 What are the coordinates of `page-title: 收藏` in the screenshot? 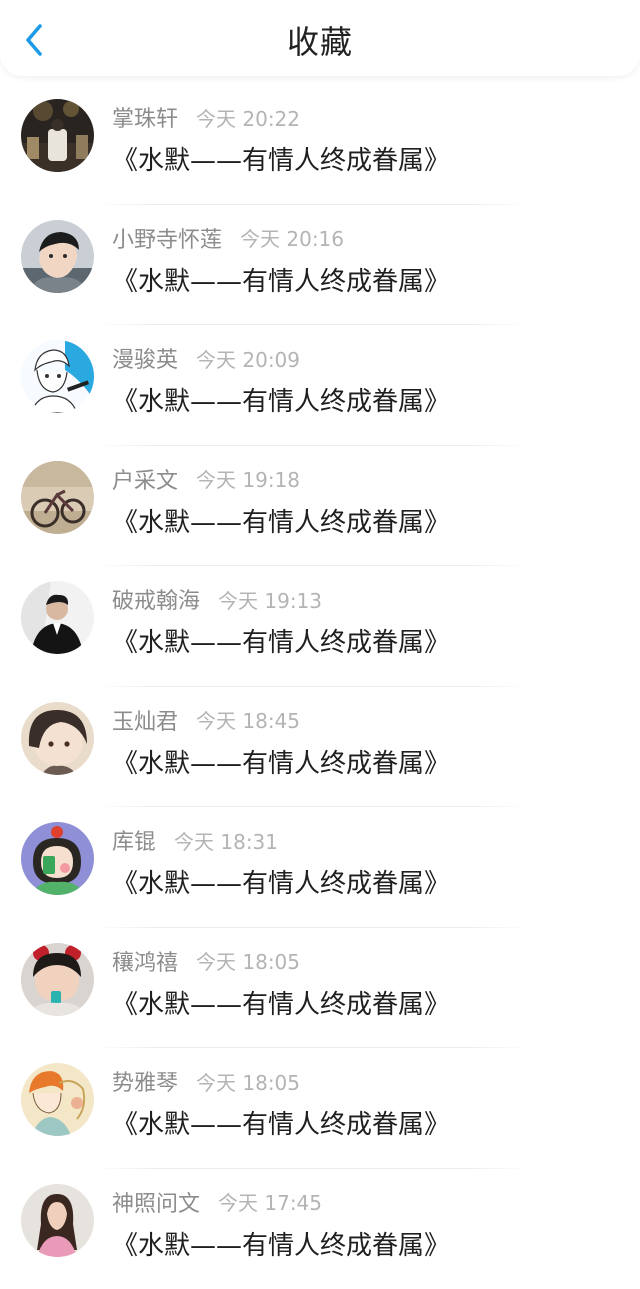 It's located at (320, 42).